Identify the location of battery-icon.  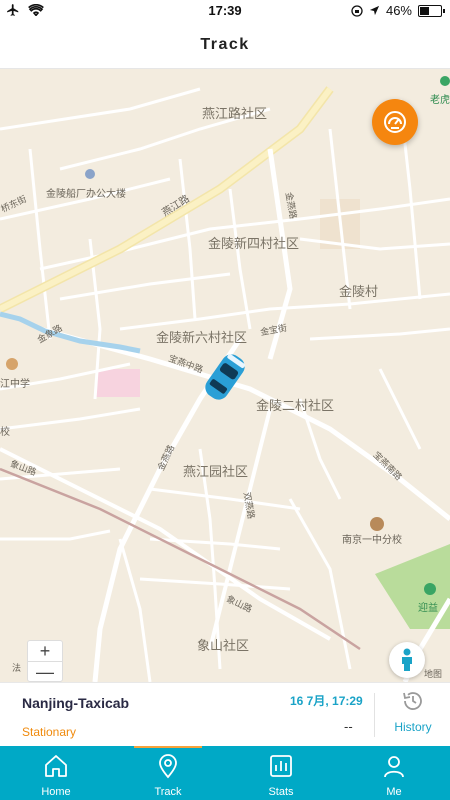
(431, 10).